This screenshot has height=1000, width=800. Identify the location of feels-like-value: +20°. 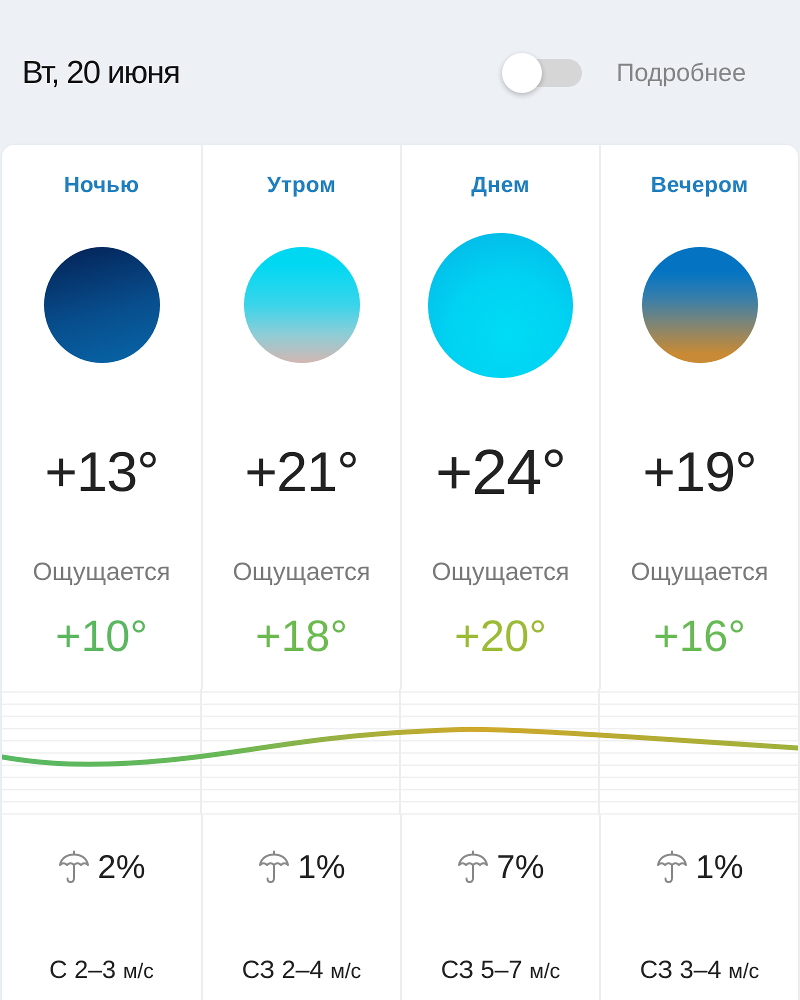
(500, 637).